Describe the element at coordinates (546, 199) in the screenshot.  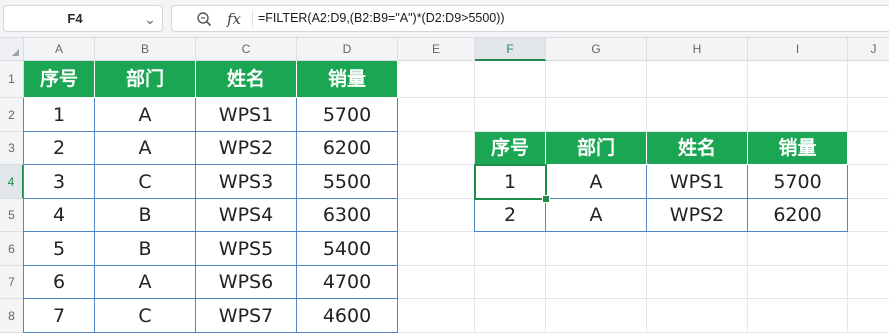
I see `fill-handle` at that location.